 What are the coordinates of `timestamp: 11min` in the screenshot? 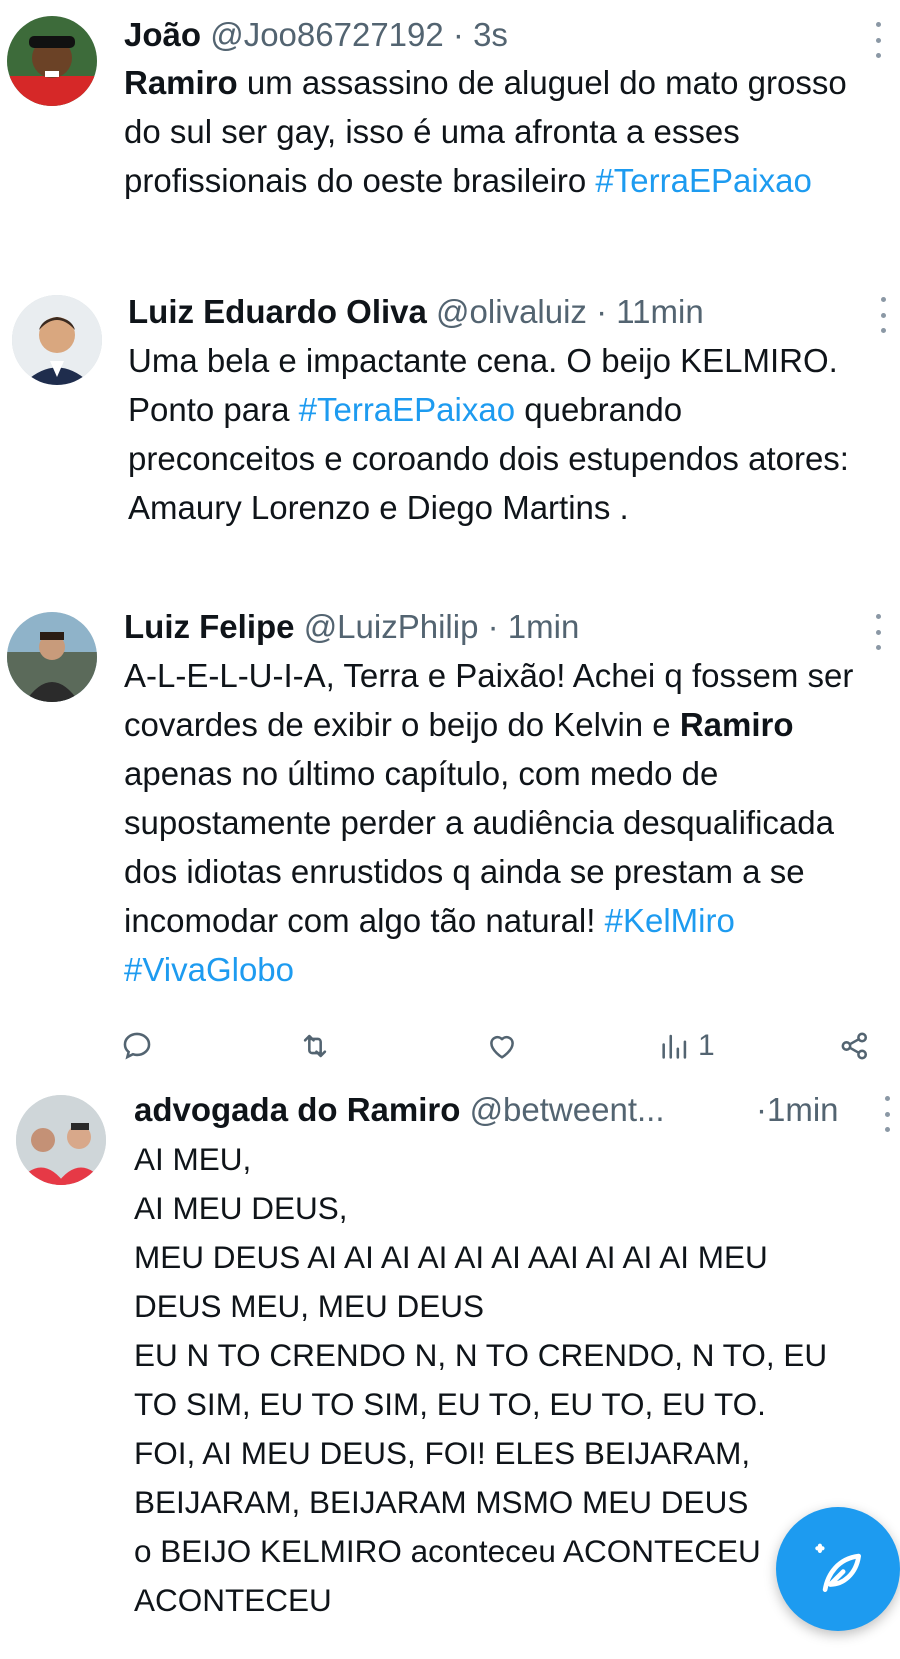 It's located at (659, 311).